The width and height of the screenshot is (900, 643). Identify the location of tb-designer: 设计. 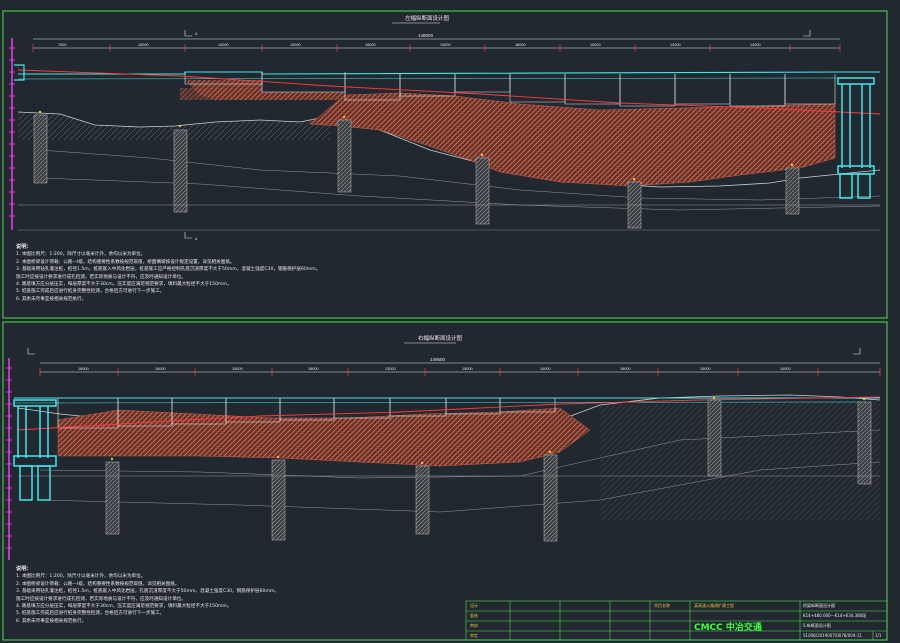
(474, 605).